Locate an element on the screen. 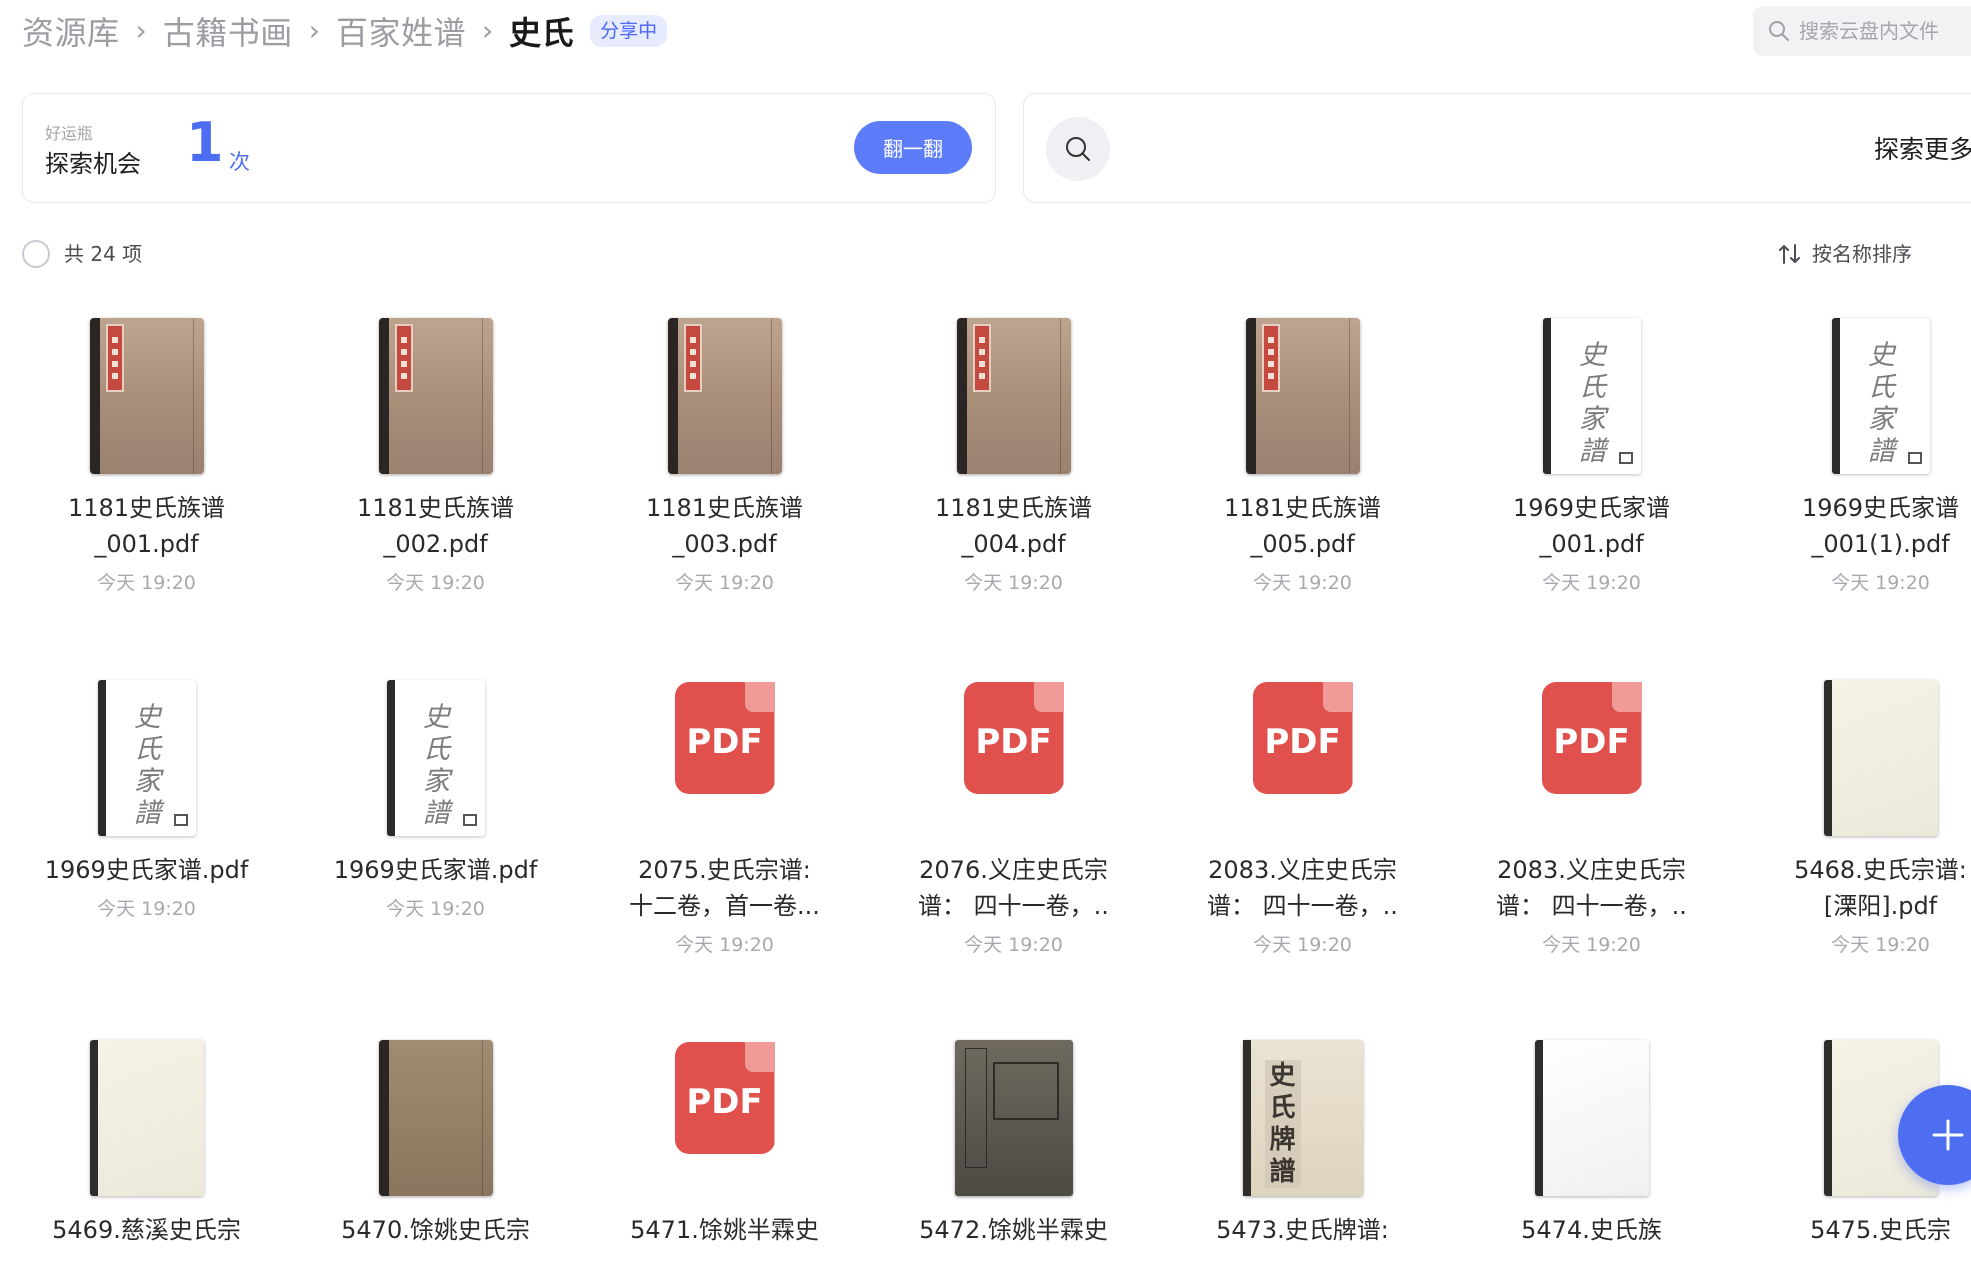 This screenshot has height=1265, width=1971. explore-icon-wrap is located at coordinates (1078, 149).